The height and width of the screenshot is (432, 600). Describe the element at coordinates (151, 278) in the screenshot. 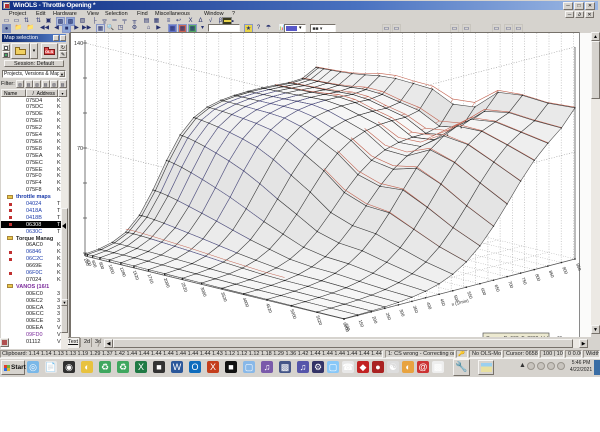

I see `svg-text: 1760` at that location.